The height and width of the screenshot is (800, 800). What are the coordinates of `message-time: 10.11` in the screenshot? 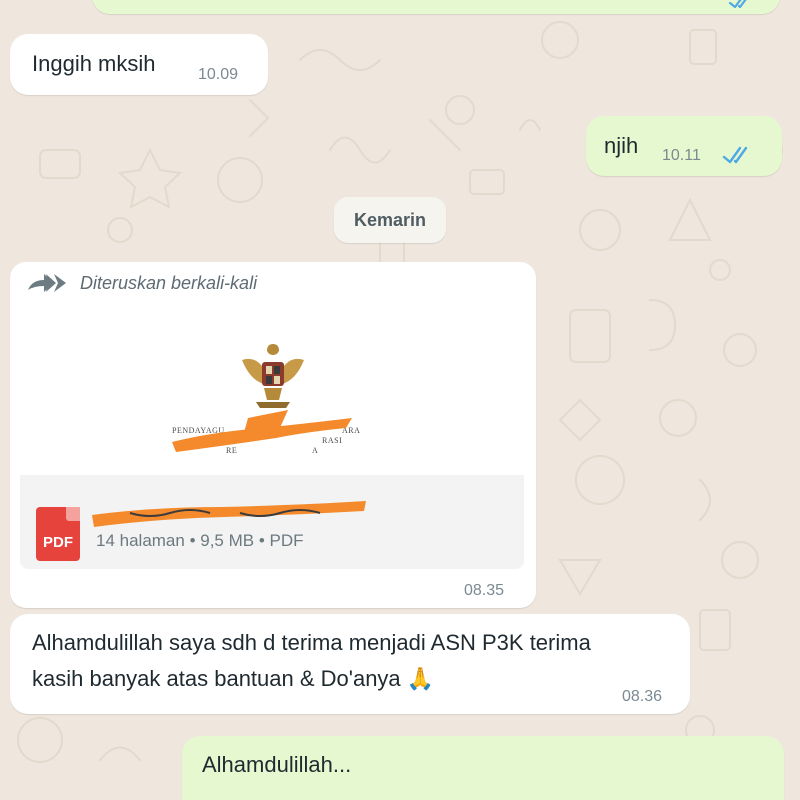 It's located at (681, 155).